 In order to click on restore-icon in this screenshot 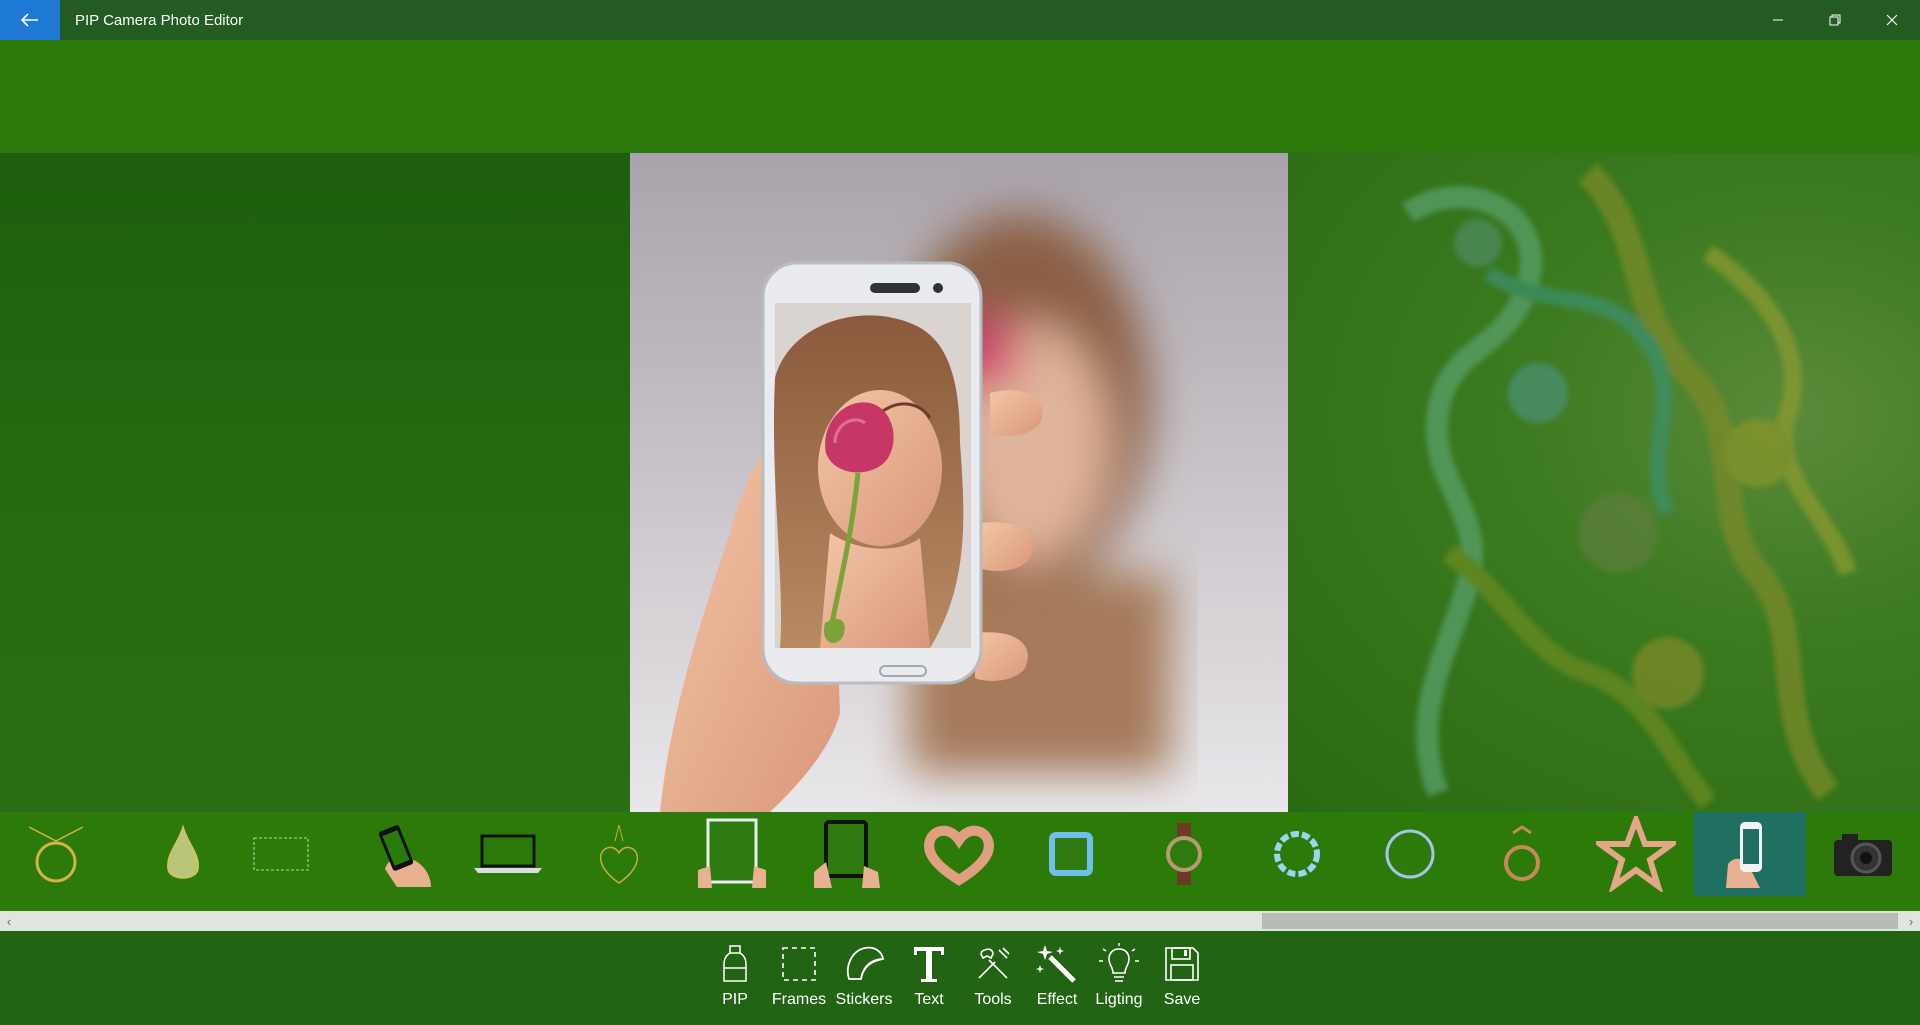, I will do `click(1834, 20)`.